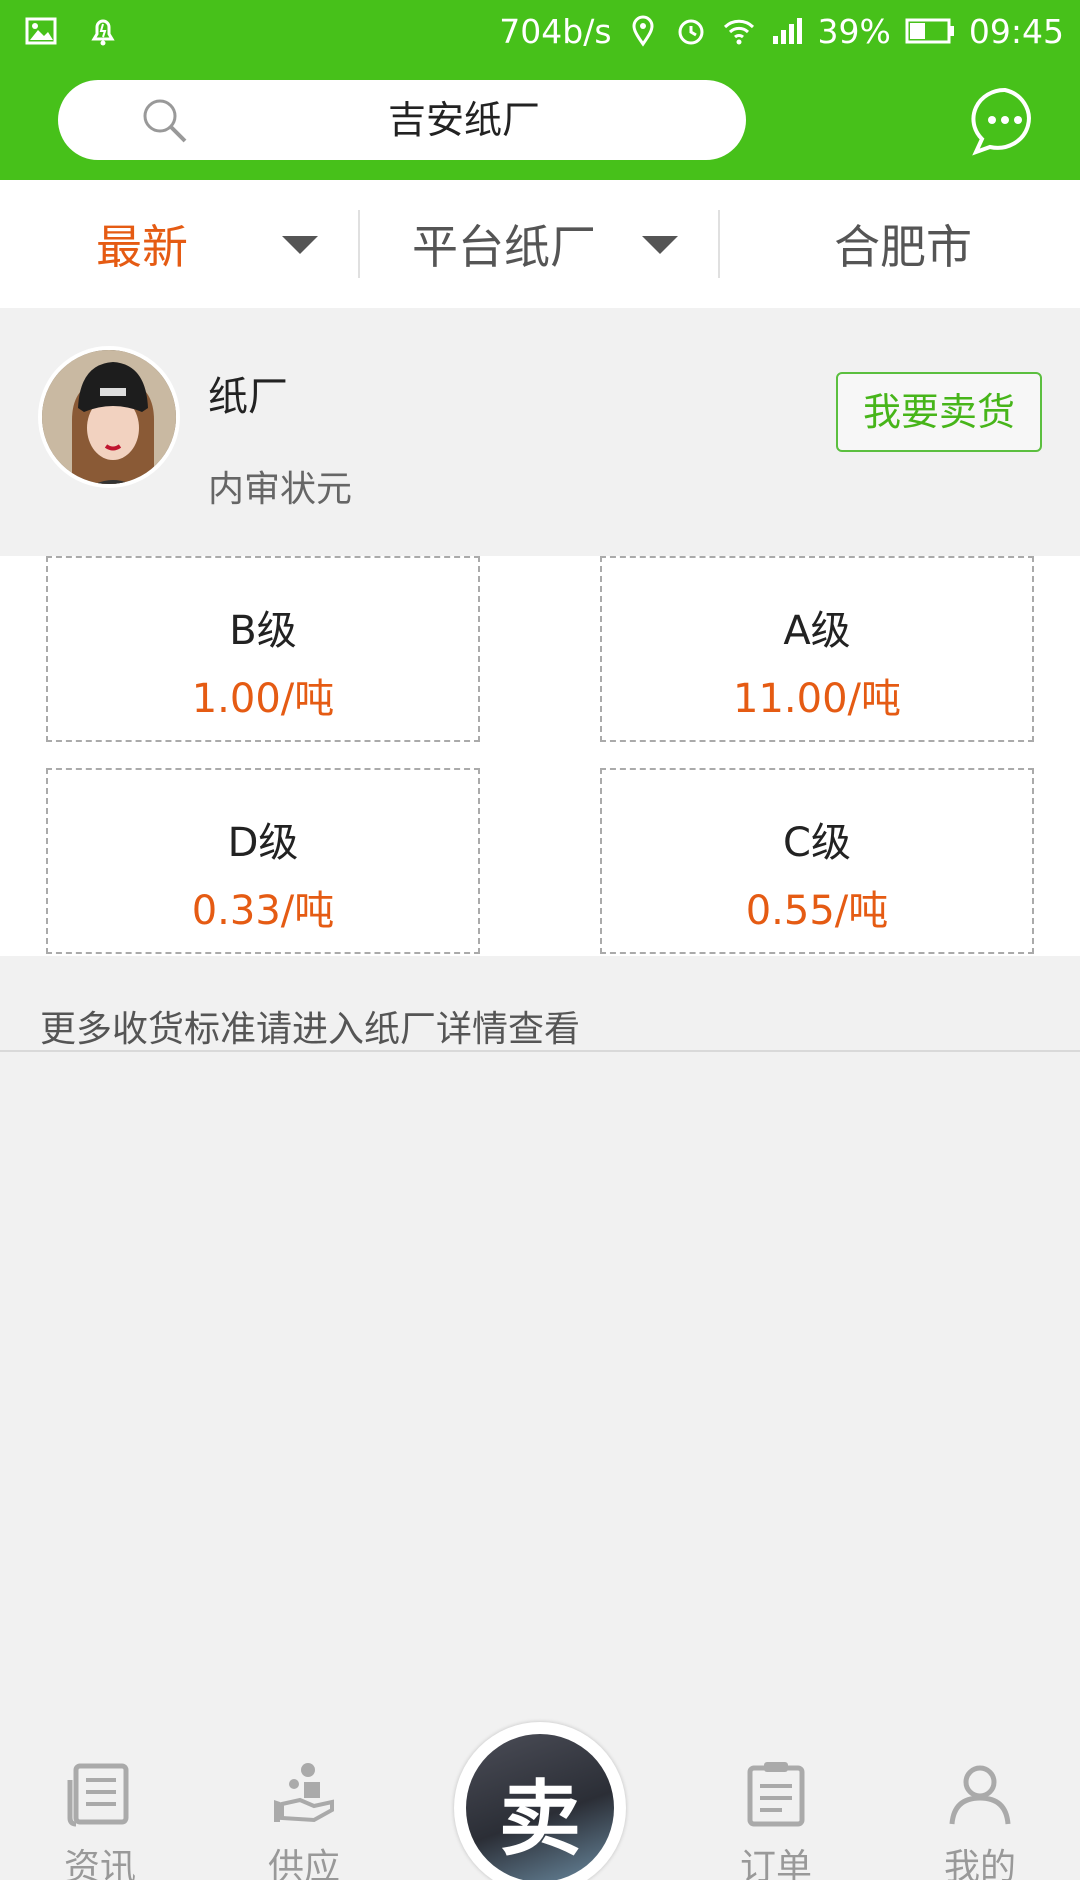 The image size is (1080, 1880). I want to click on filter-city: 合肥市, so click(900, 244).